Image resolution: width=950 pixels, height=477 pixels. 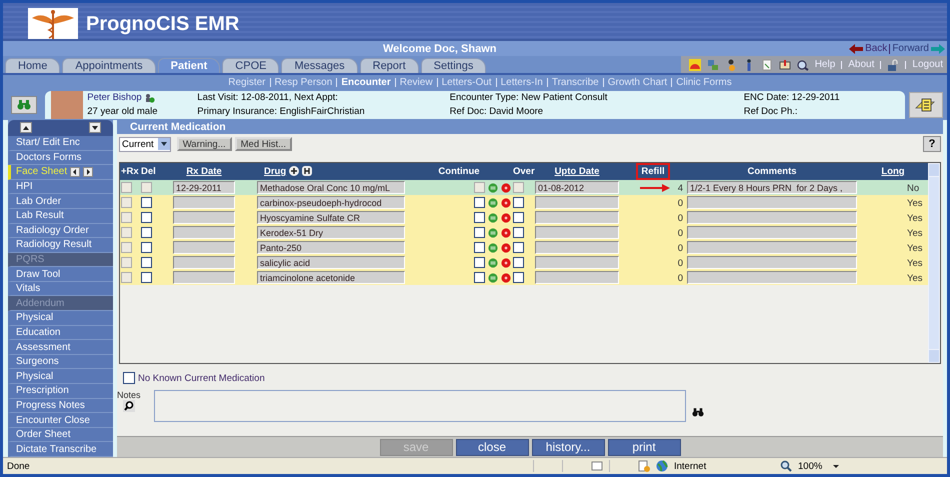 What do you see at coordinates (766, 64) in the screenshot?
I see `document-icon` at bounding box center [766, 64].